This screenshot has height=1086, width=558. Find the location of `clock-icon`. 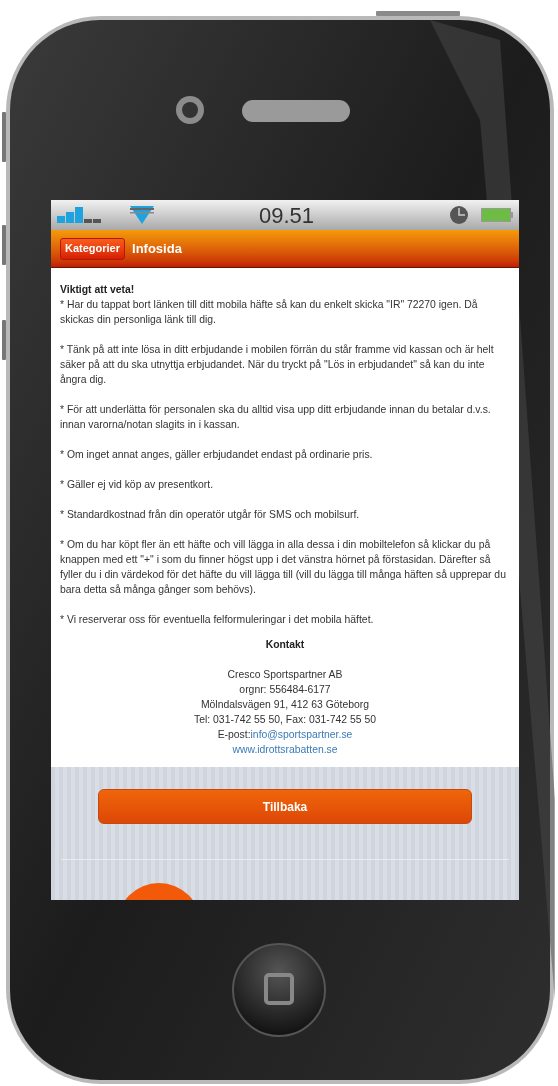

clock-icon is located at coordinates (459, 215).